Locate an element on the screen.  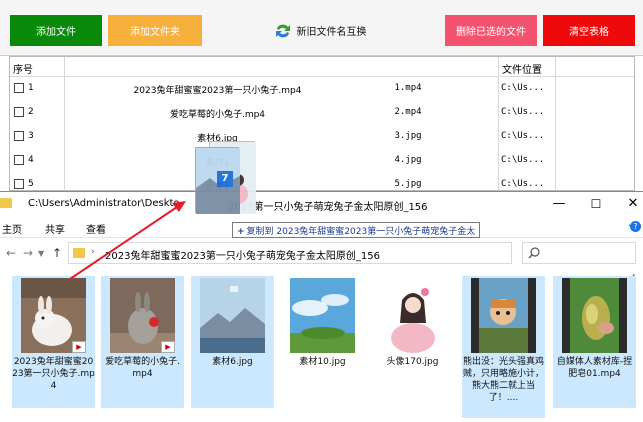
new-name-cell: 3.jpg is located at coordinates (408, 136).